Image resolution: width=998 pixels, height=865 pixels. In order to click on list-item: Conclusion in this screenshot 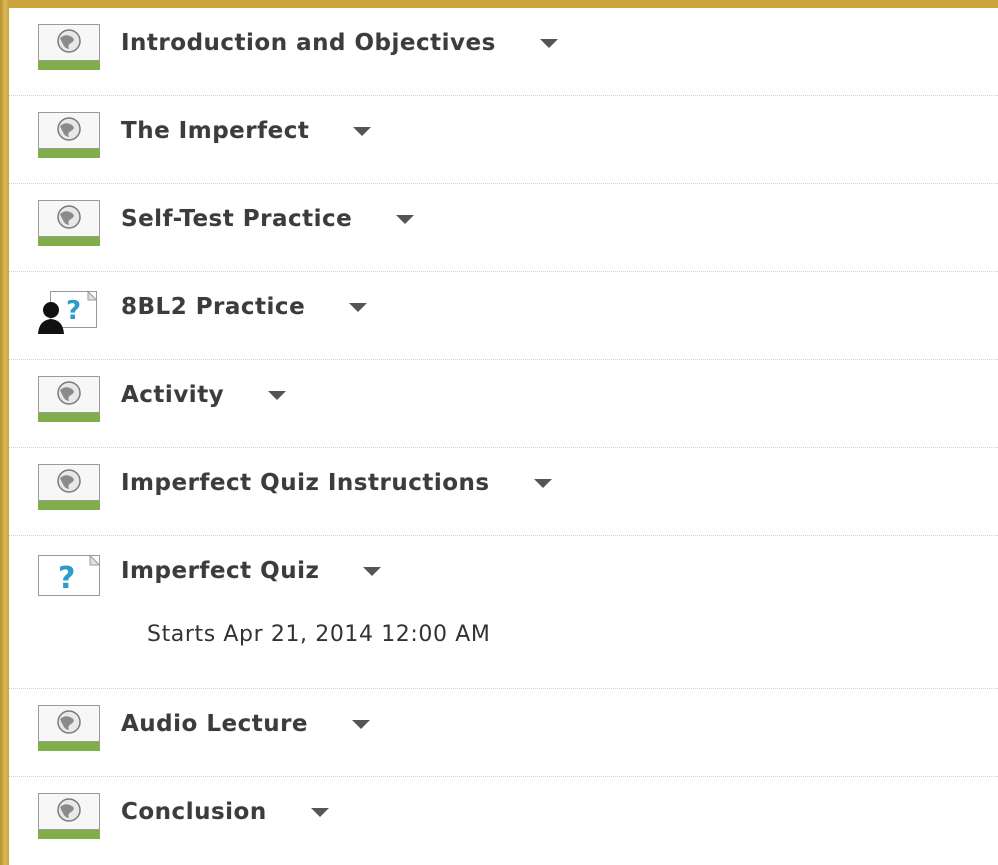, I will do `click(503, 820)`.